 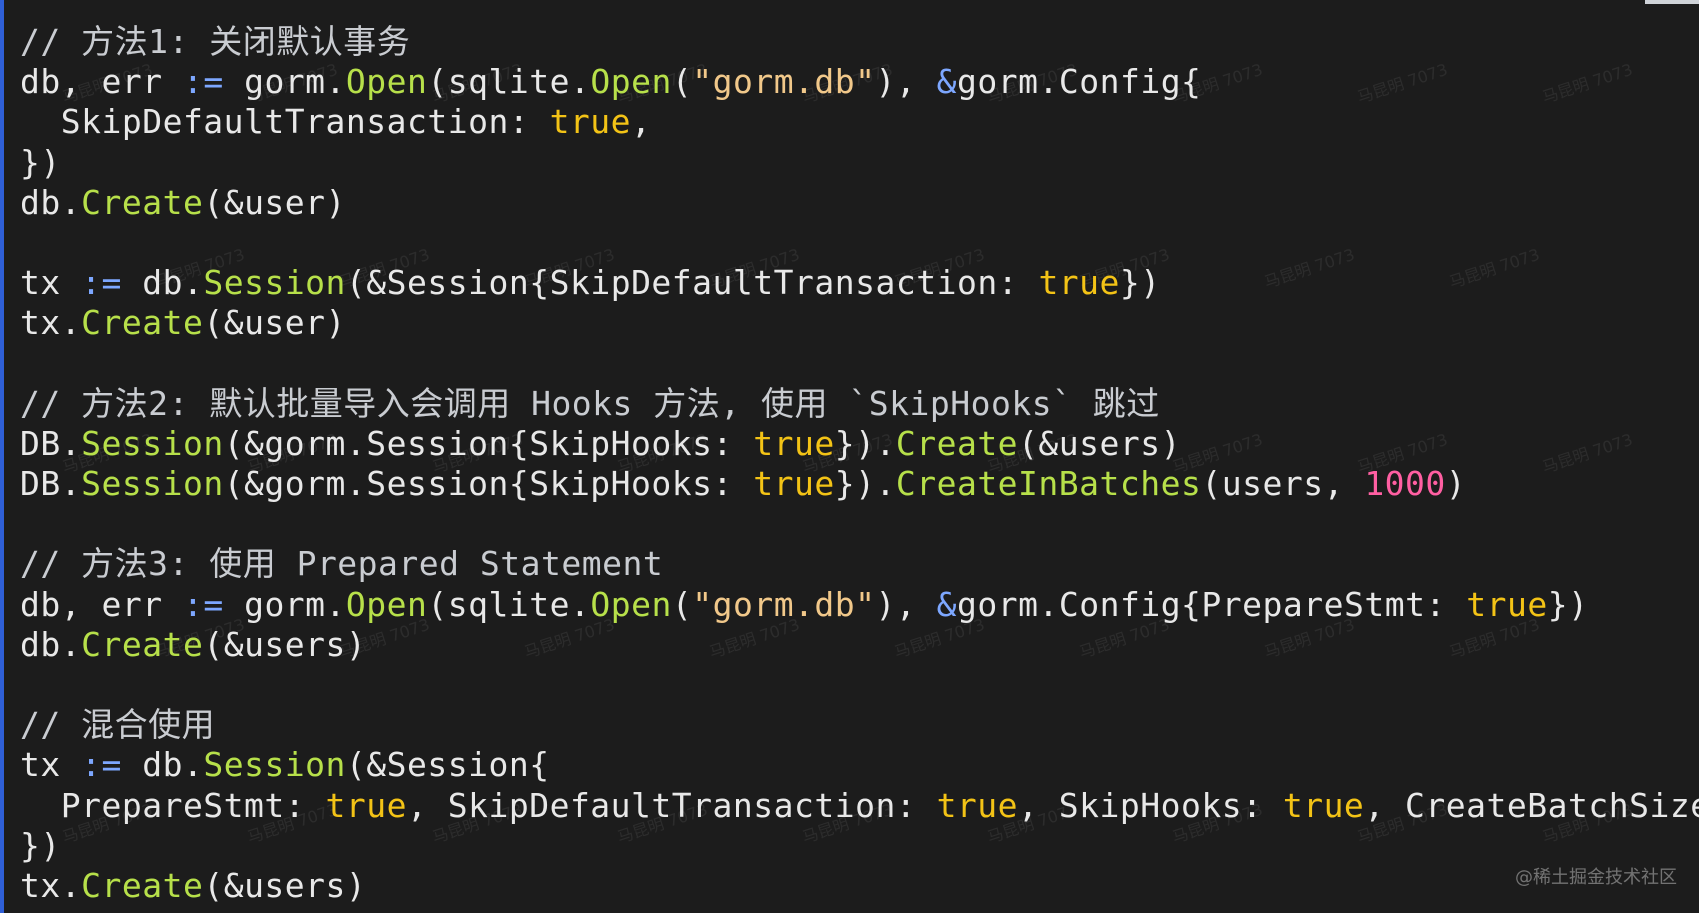 I want to click on code-line: SkipDefaultTransaction: true,, so click(x=859, y=122).